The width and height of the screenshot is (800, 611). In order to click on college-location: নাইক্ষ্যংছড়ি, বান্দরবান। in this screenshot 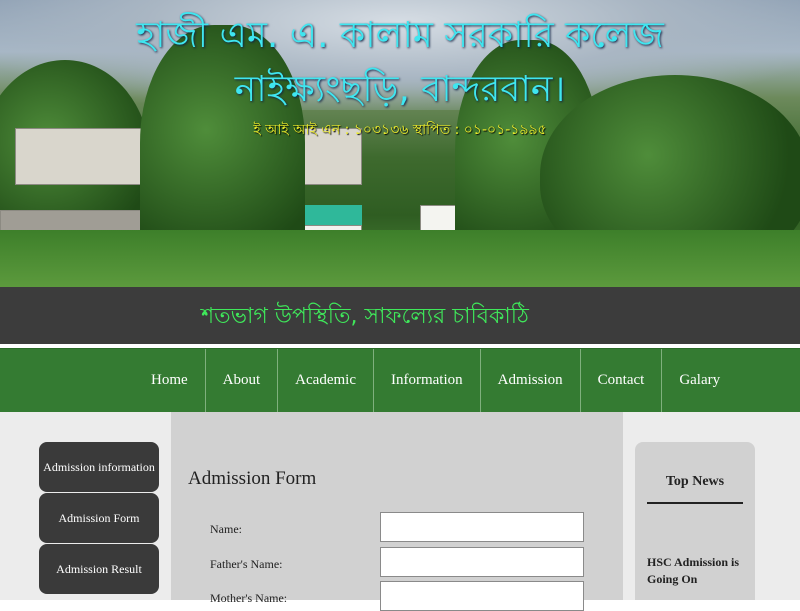, I will do `click(400, 89)`.